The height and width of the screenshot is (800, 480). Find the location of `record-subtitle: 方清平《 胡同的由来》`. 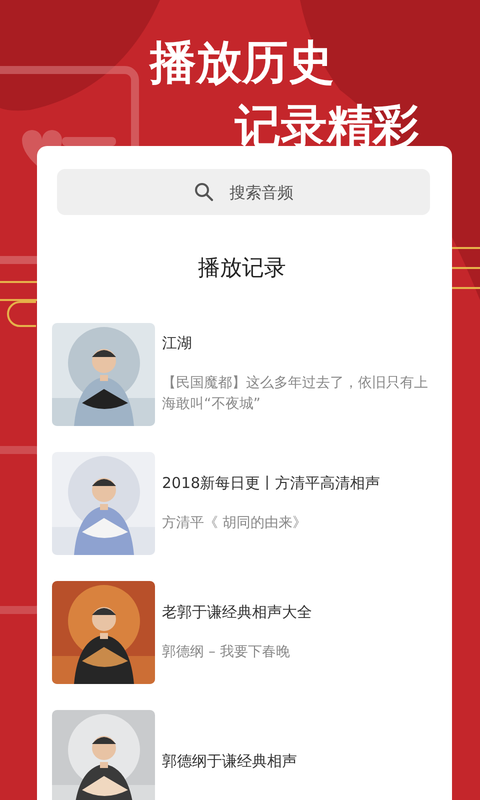

record-subtitle: 方清平《 胡同的由来》 is located at coordinates (235, 523).